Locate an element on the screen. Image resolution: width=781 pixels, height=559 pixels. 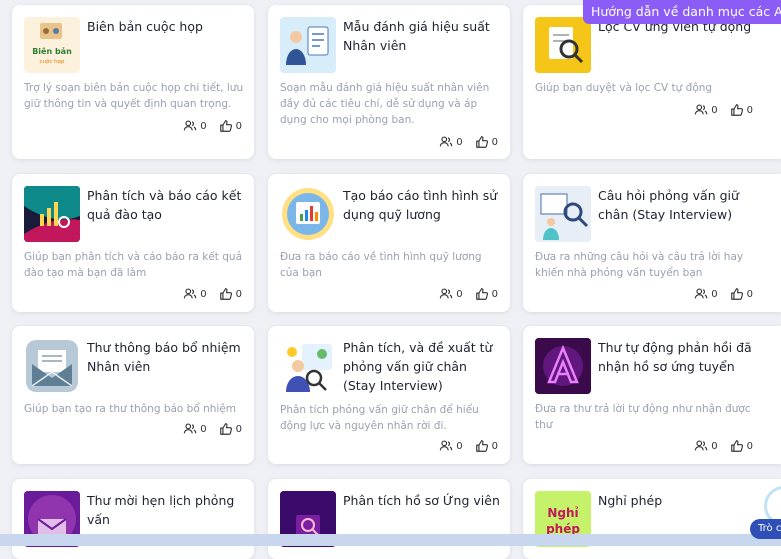
thumbnail-text: Nghỉ is located at coordinates (562, 513).